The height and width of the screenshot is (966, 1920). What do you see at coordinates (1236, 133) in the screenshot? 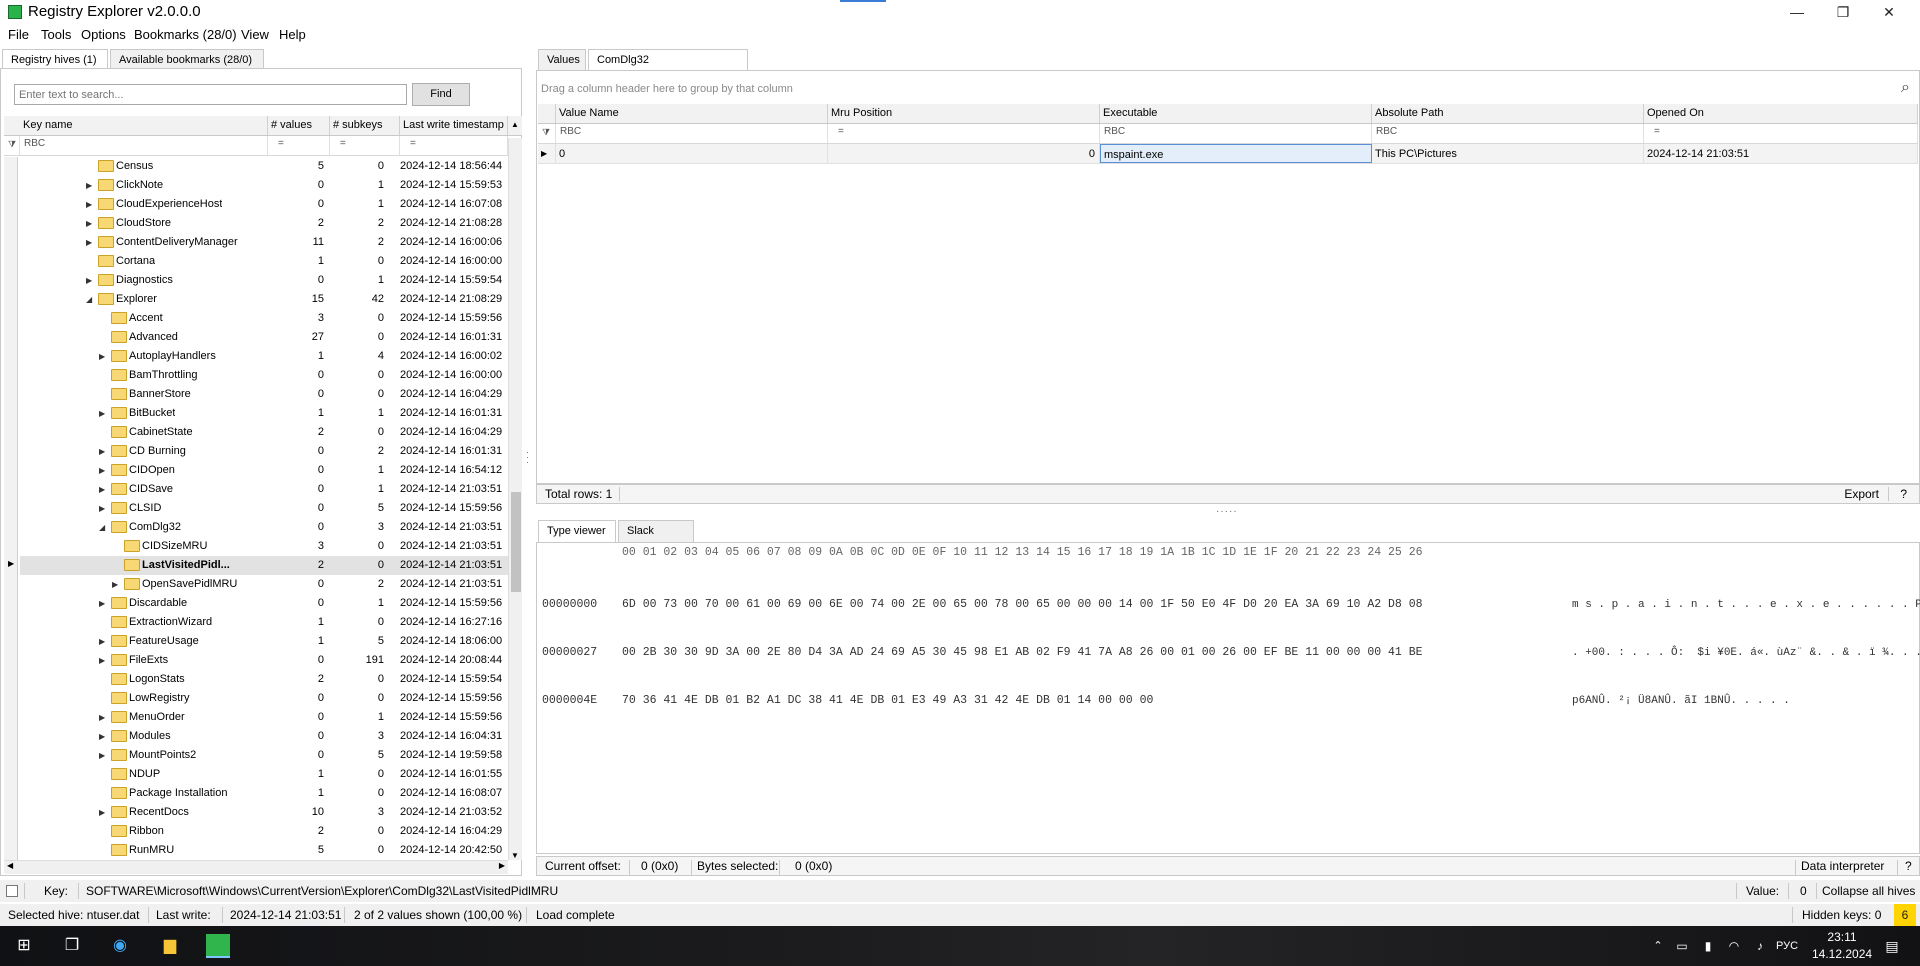
I see `filter-executable: RBC` at bounding box center [1236, 133].